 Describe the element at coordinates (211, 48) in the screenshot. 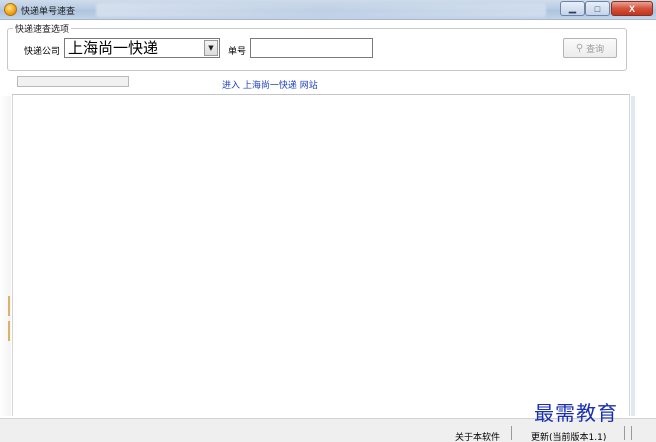

I see `dropdown-arrow-icon: ▼` at that location.